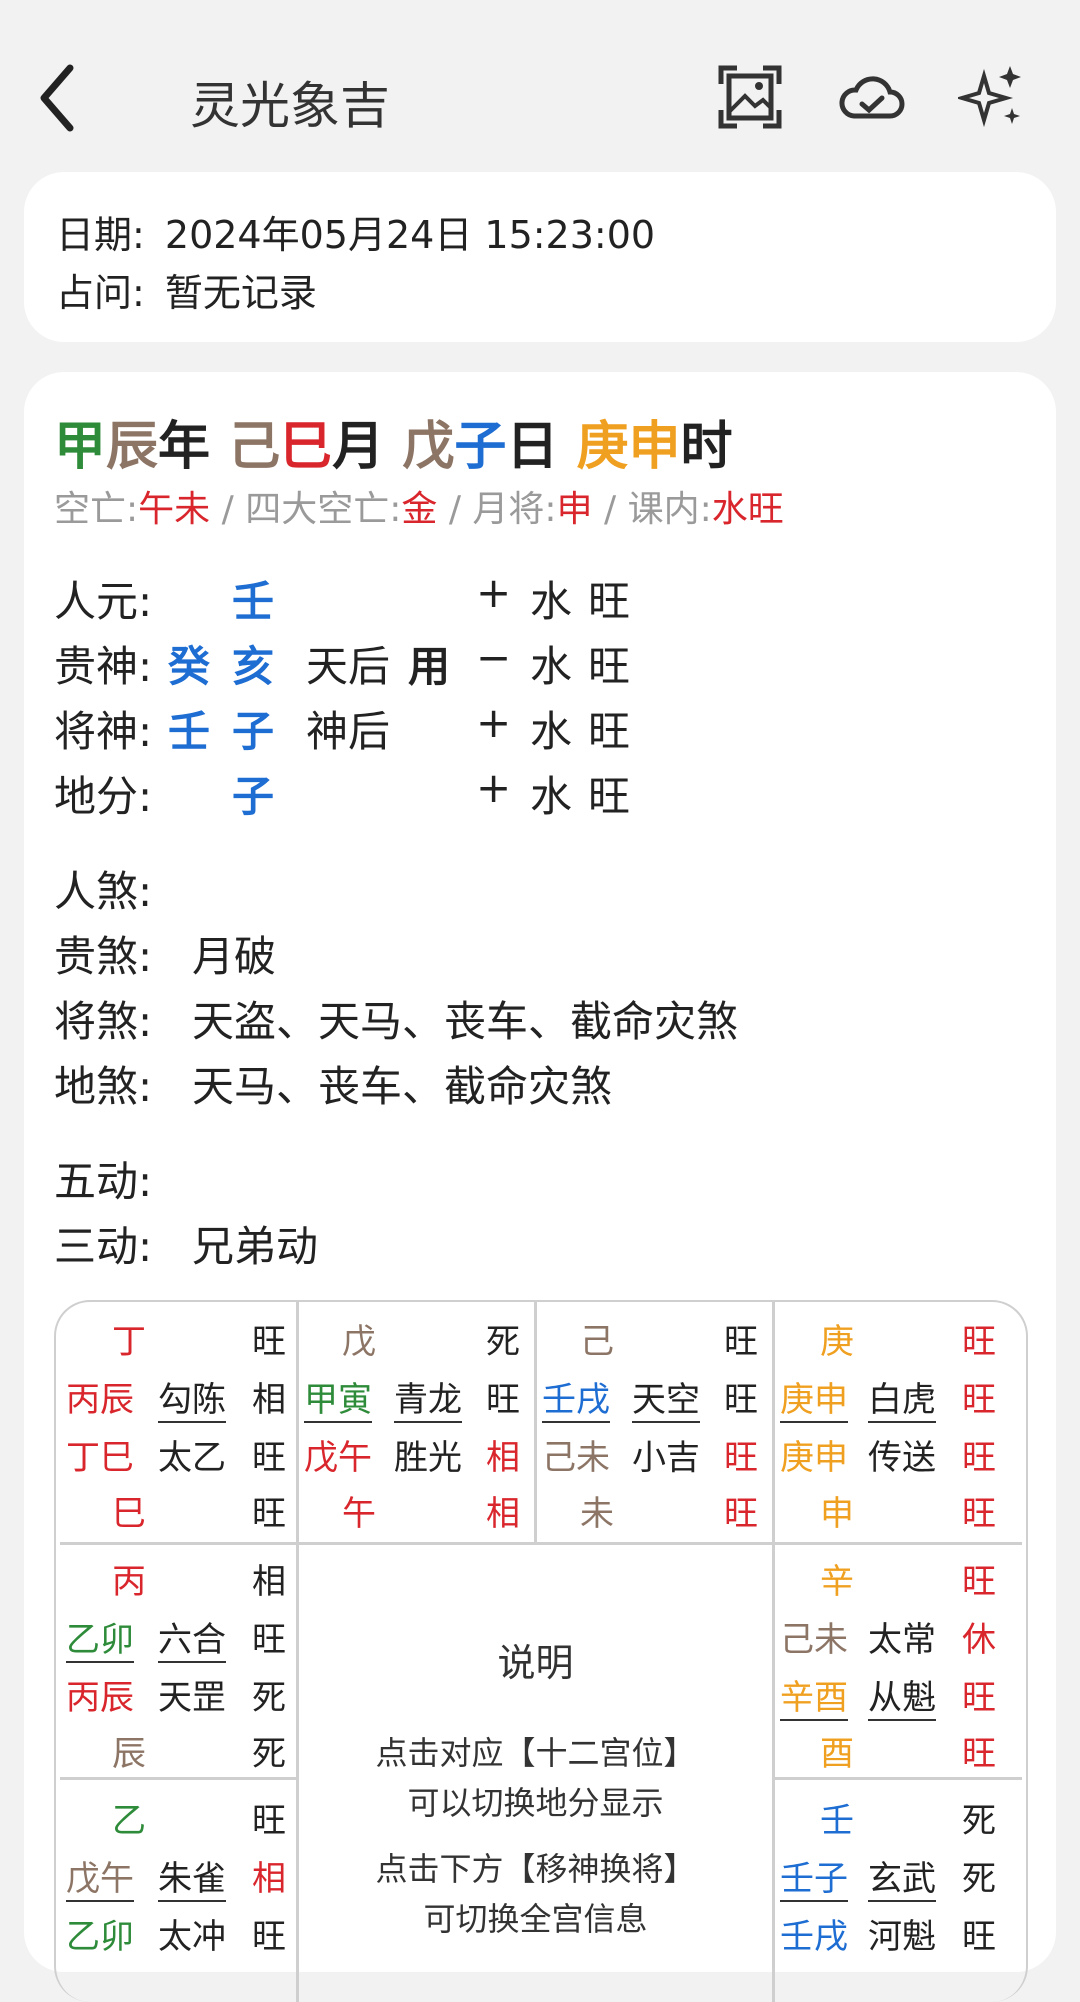 This screenshot has width=1080, height=2002. Describe the element at coordinates (902, 1640) in the screenshot. I see `palace-god: 太常` at that location.